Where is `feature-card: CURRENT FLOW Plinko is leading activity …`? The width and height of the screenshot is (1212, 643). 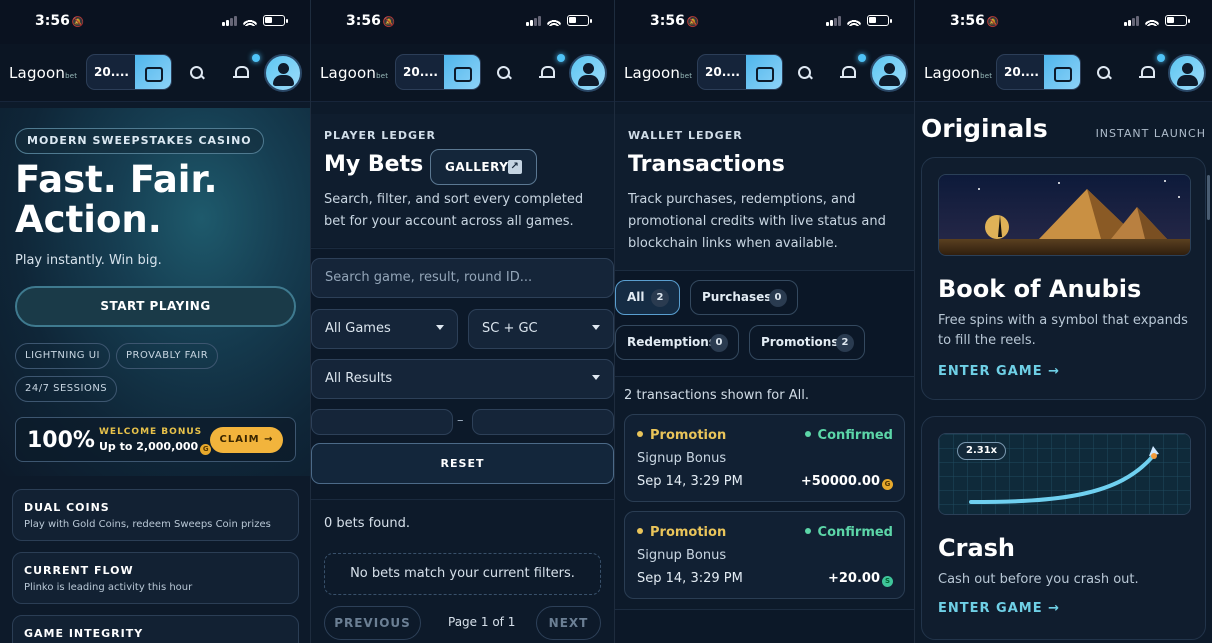
feature-card: CURRENT FLOW Plinko is leading activity … is located at coordinates (155, 578).